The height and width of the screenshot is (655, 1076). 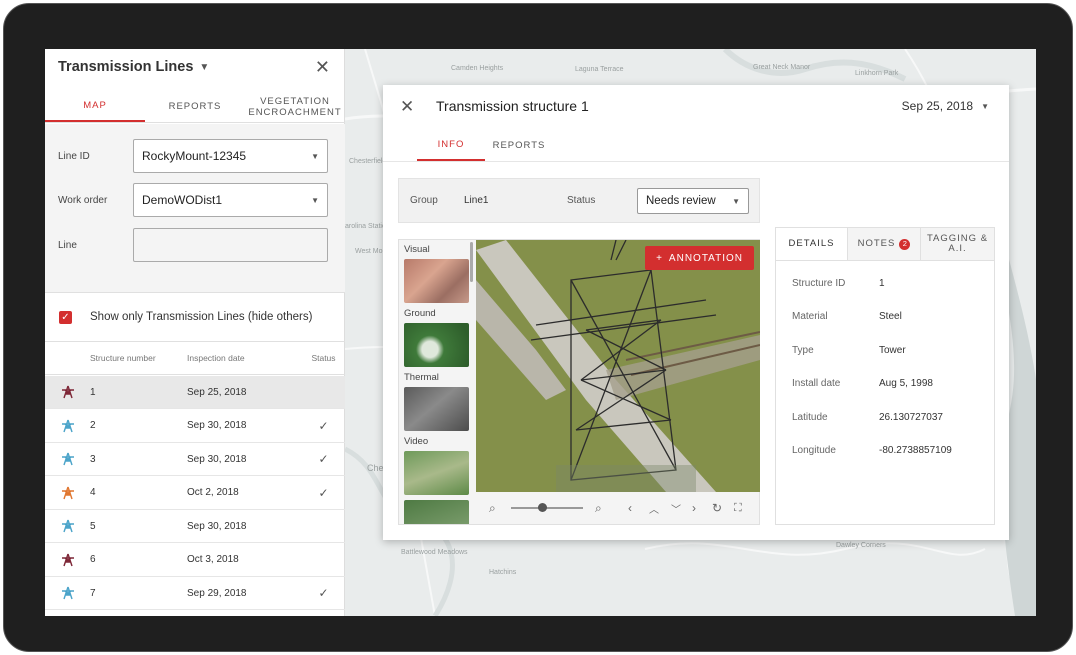 I want to click on thumbnail-strip: Visual Ground Thermal Video, so click(x=436, y=382).